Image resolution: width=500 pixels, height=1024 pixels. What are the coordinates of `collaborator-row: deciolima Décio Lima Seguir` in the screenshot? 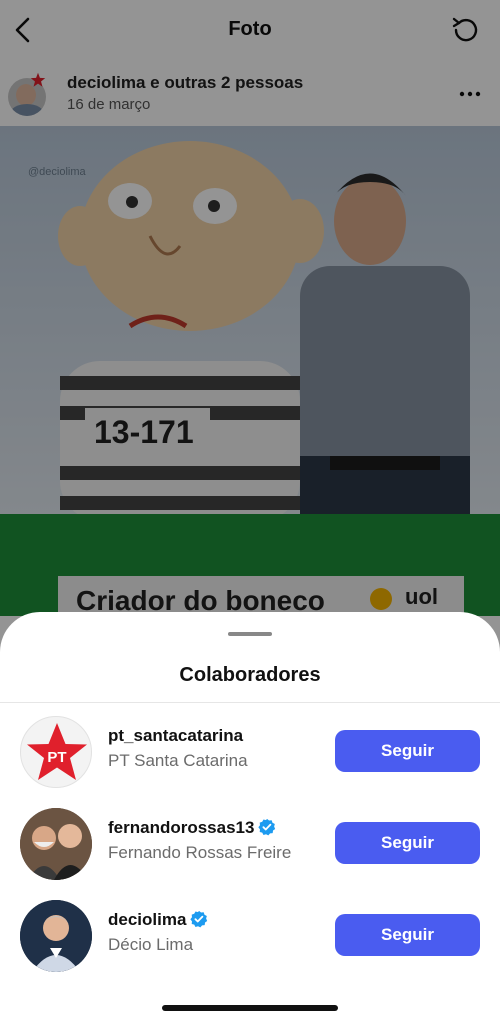 It's located at (250, 936).